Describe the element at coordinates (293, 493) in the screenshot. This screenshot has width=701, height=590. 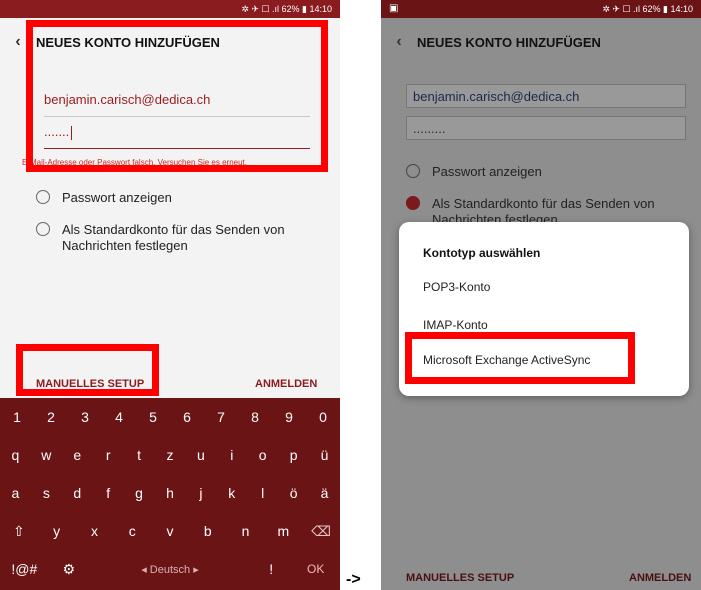
I see `letter-key-9: ö` at that location.